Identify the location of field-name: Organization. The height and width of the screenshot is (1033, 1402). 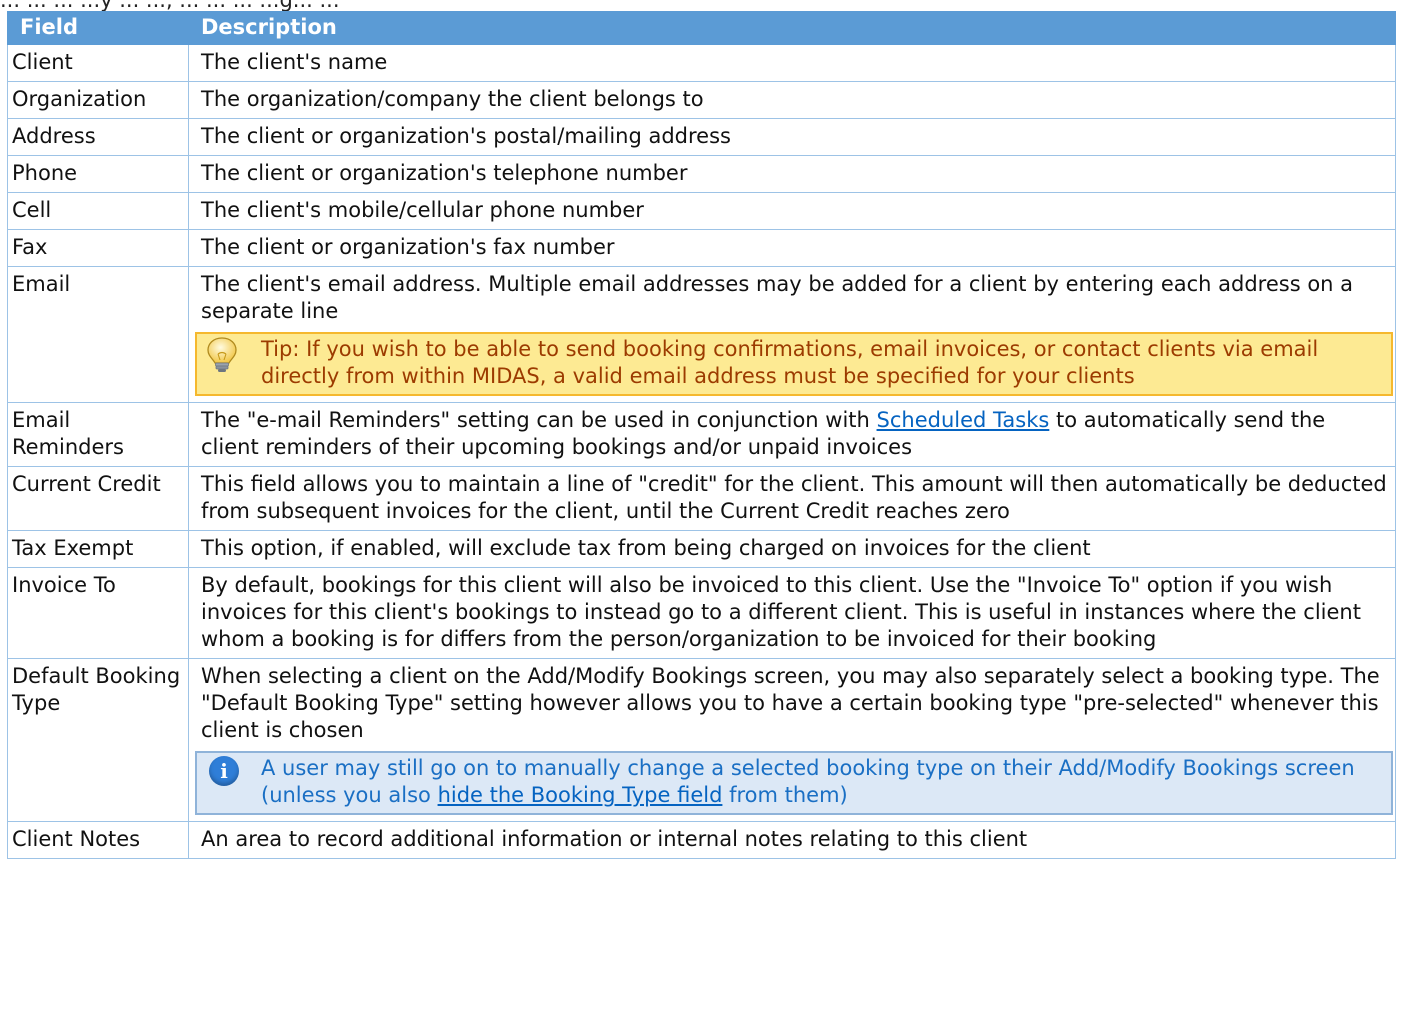
(98, 100).